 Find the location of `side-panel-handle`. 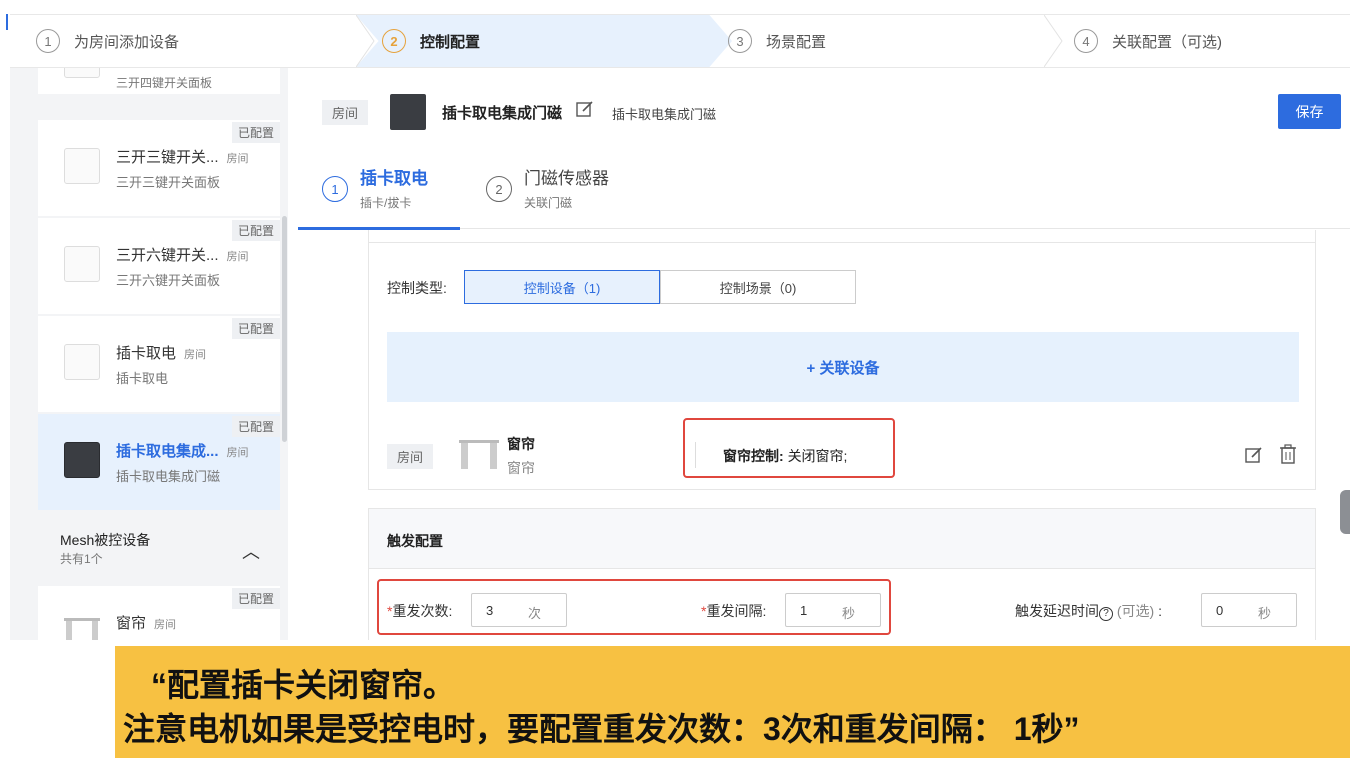

side-panel-handle is located at coordinates (1345, 512).